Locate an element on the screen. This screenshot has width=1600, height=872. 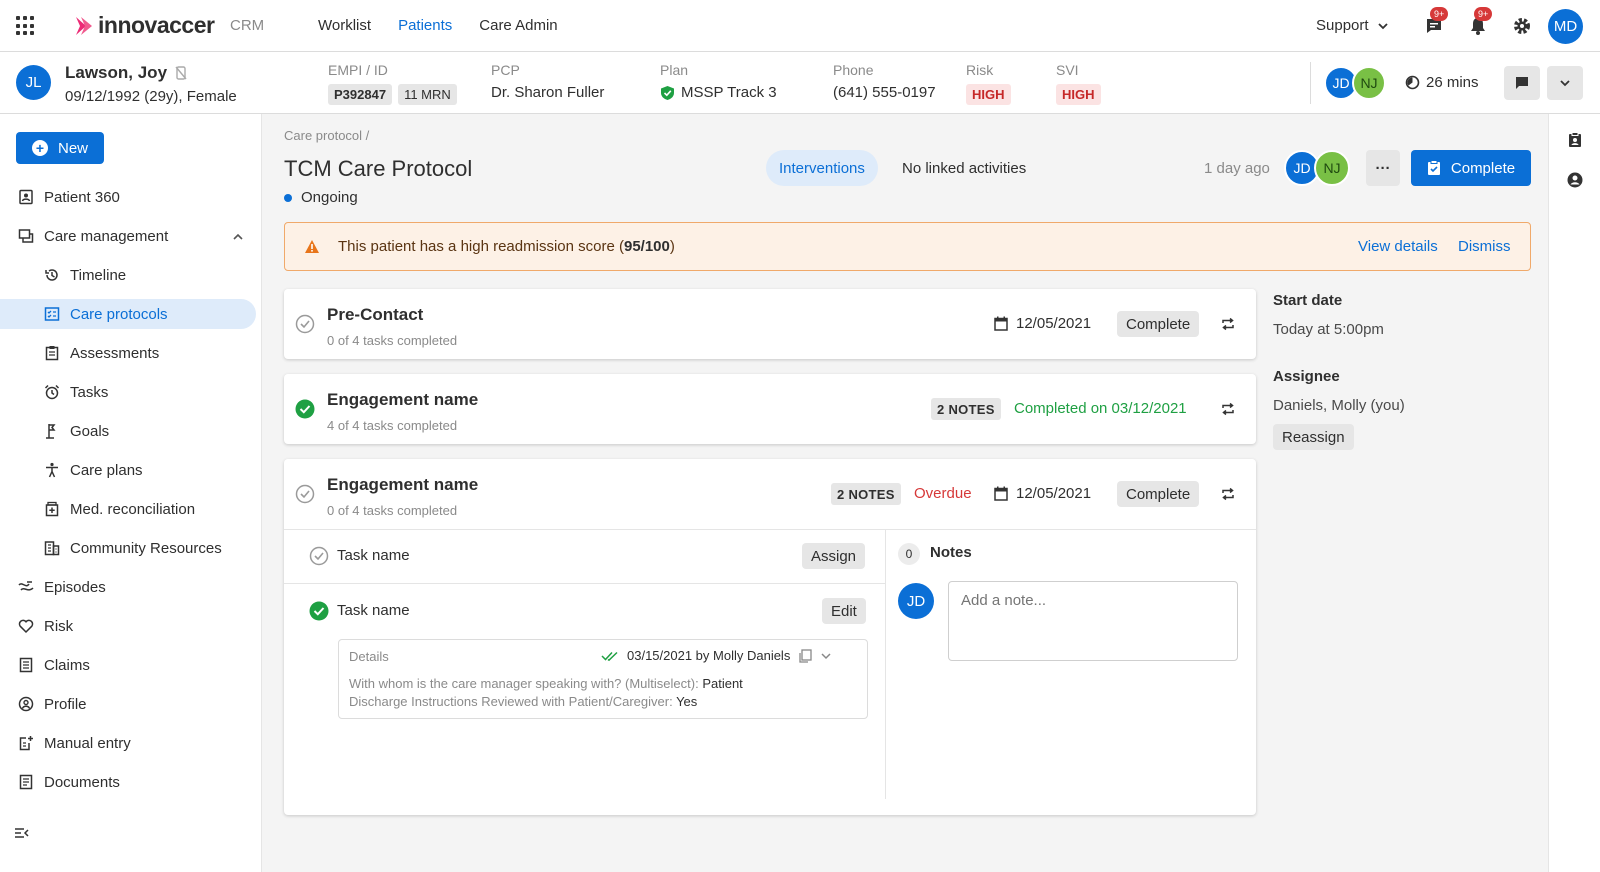
svi-label: SVI is located at coordinates (1067, 70).